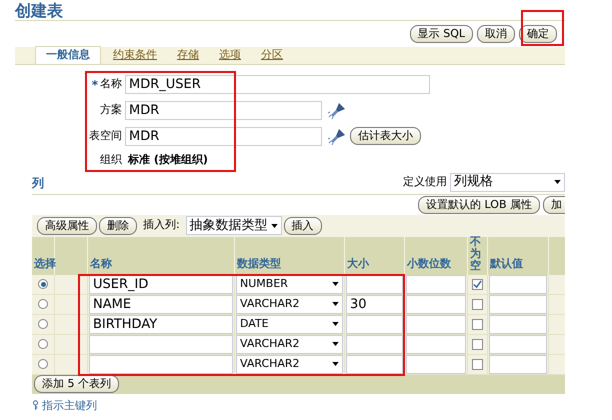 The height and width of the screenshot is (420, 612). I want to click on tablespace-field: MDR, so click(223, 136).